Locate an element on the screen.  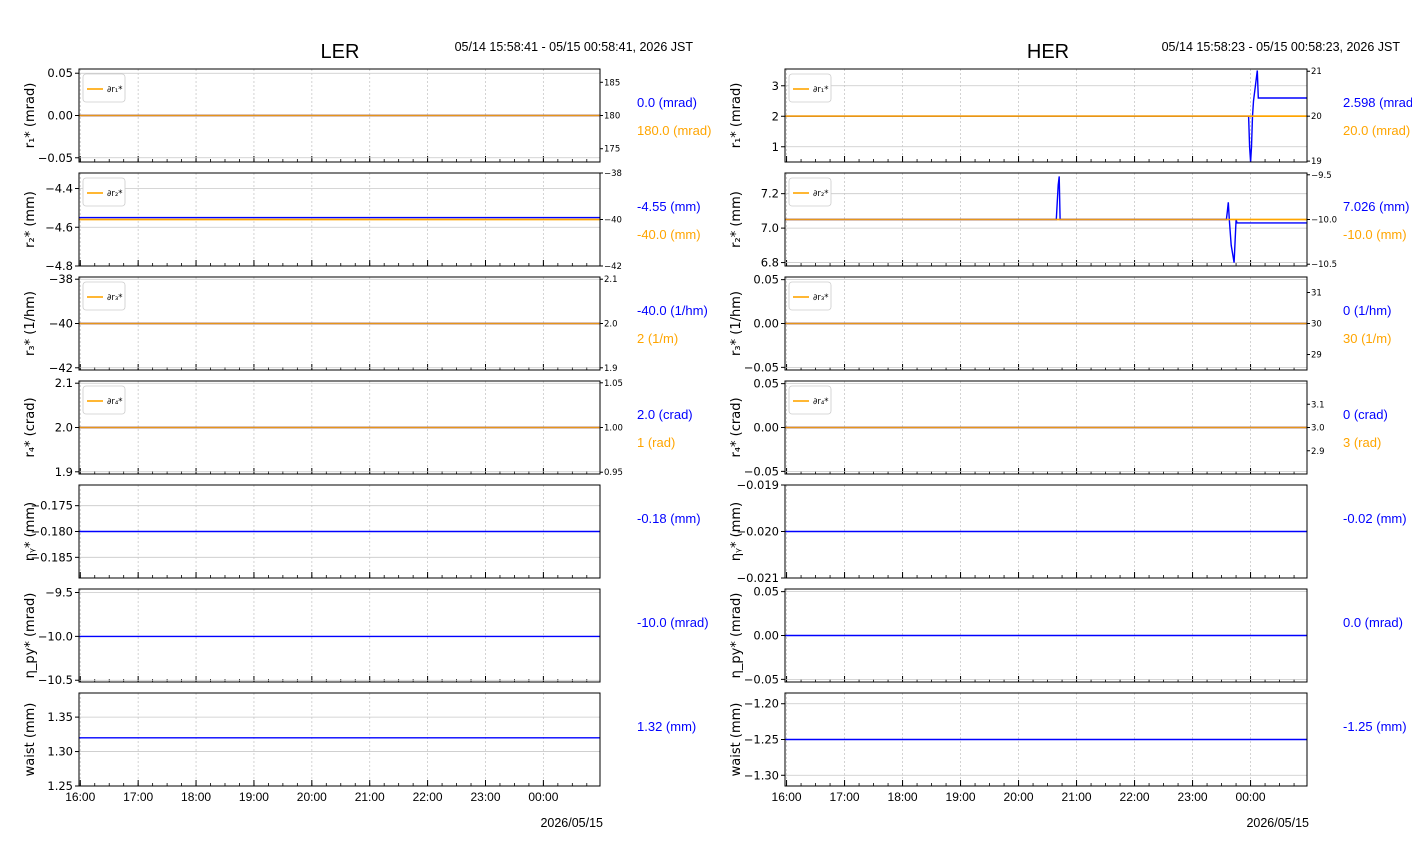
x-tick-label: 22:00 is located at coordinates (428, 797).